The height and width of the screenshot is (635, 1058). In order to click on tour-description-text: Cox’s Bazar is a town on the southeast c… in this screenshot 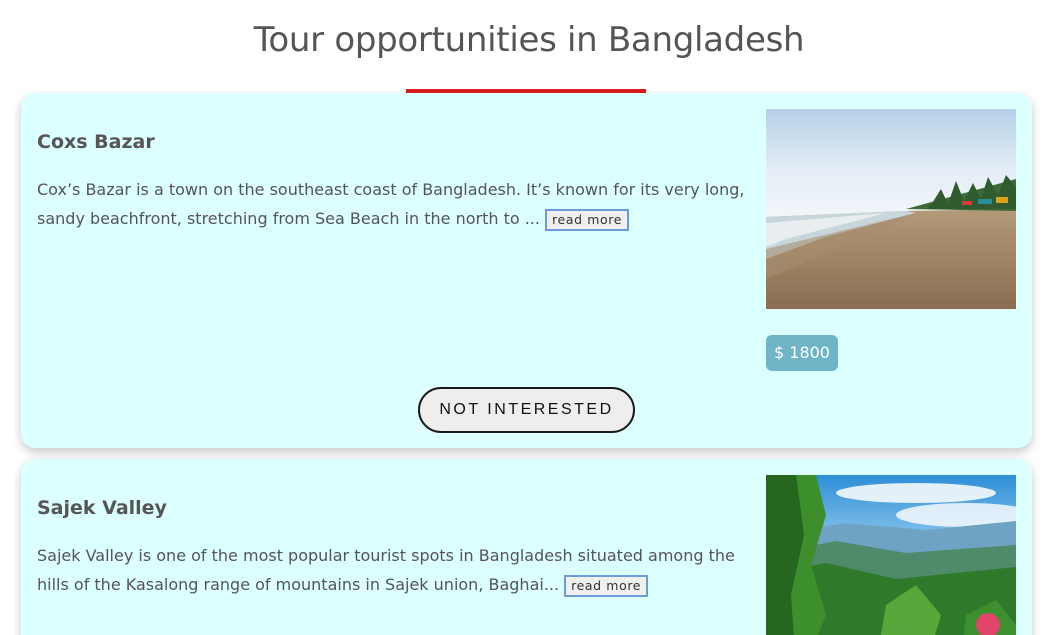, I will do `click(391, 204)`.